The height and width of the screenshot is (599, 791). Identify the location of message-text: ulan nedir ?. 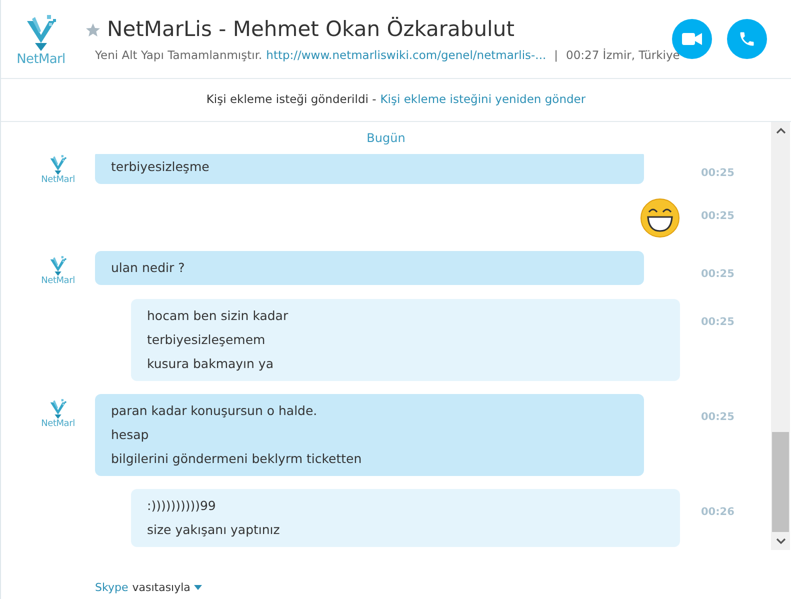
(148, 268).